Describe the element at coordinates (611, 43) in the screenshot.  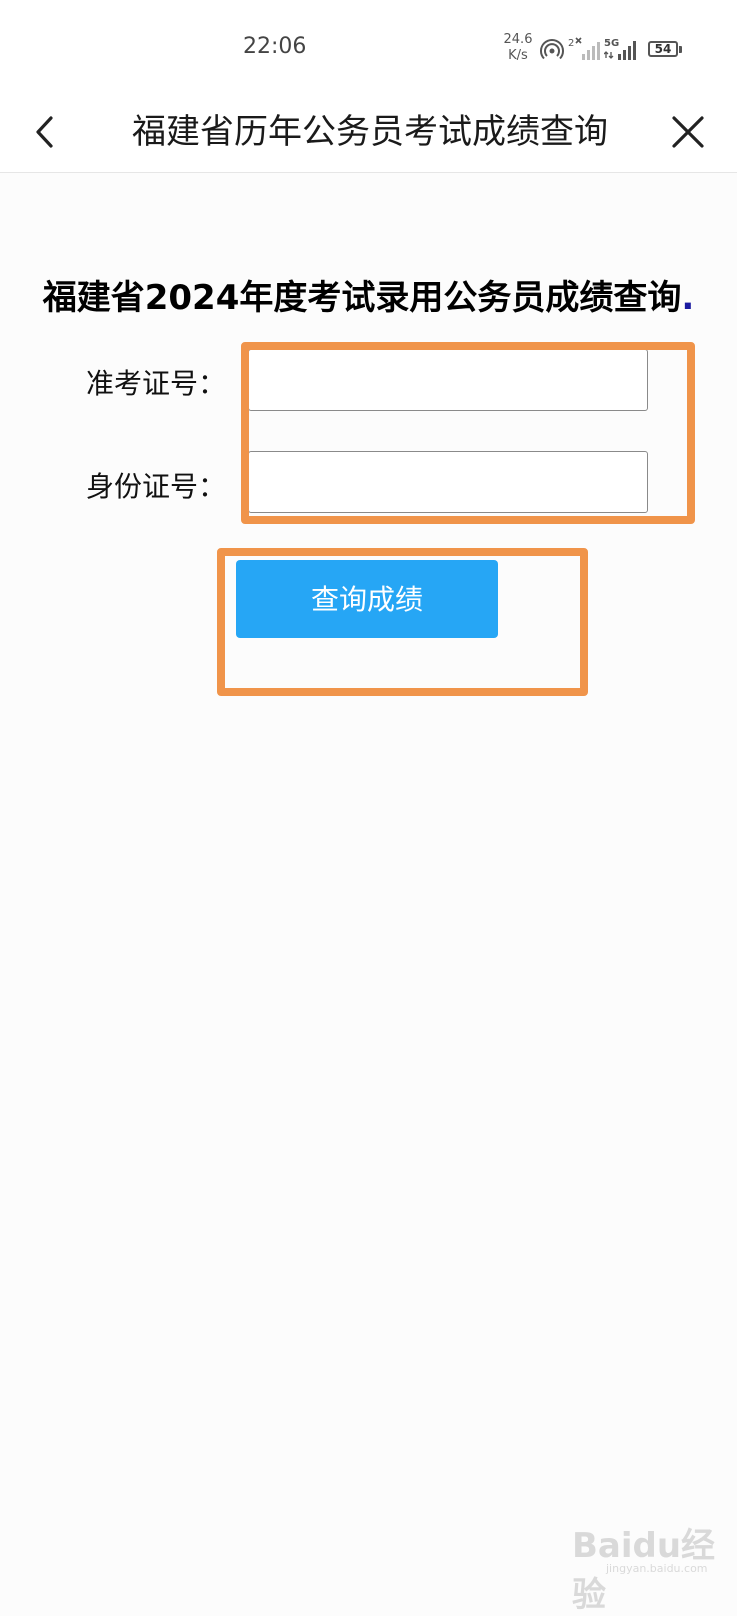
I see `sim2-label: 5G` at that location.